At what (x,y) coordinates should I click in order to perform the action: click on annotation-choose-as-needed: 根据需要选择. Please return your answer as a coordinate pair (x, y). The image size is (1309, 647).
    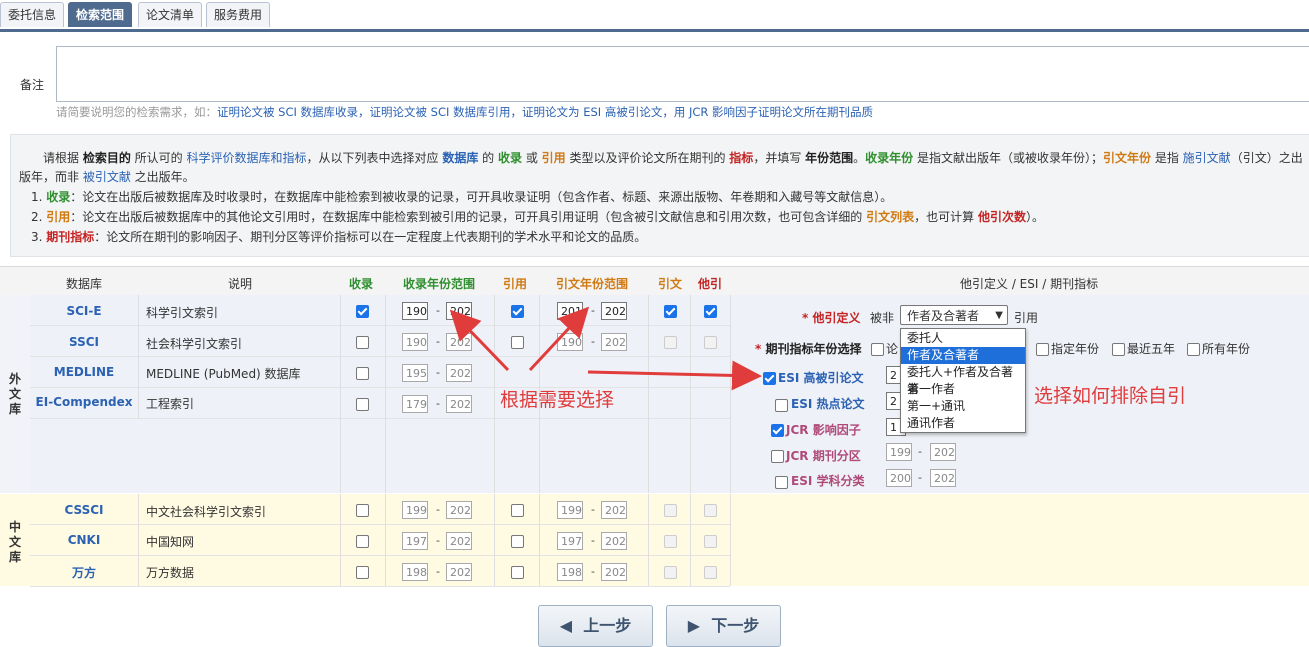
    Looking at the image, I should click on (557, 400).